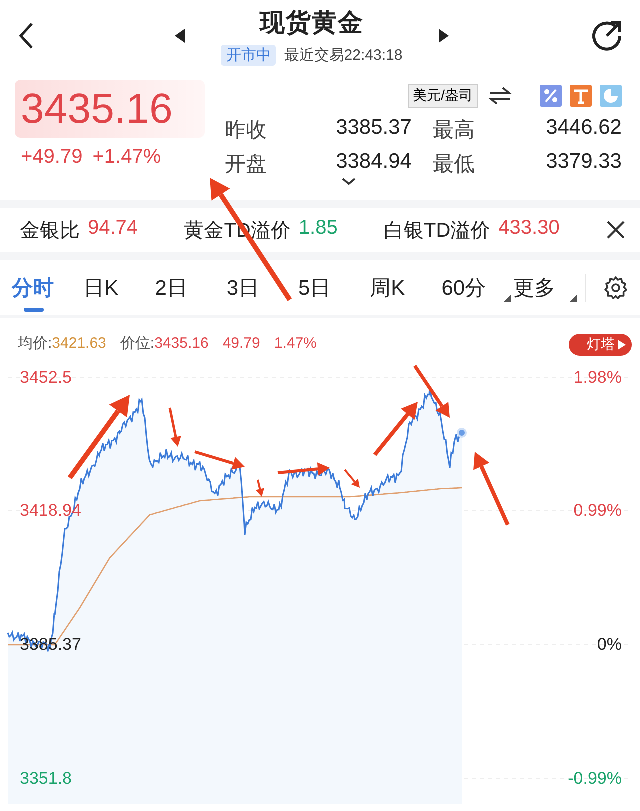  What do you see at coordinates (595, 779) in the screenshot?
I see `percent-axis-label: -0.99%` at bounding box center [595, 779].